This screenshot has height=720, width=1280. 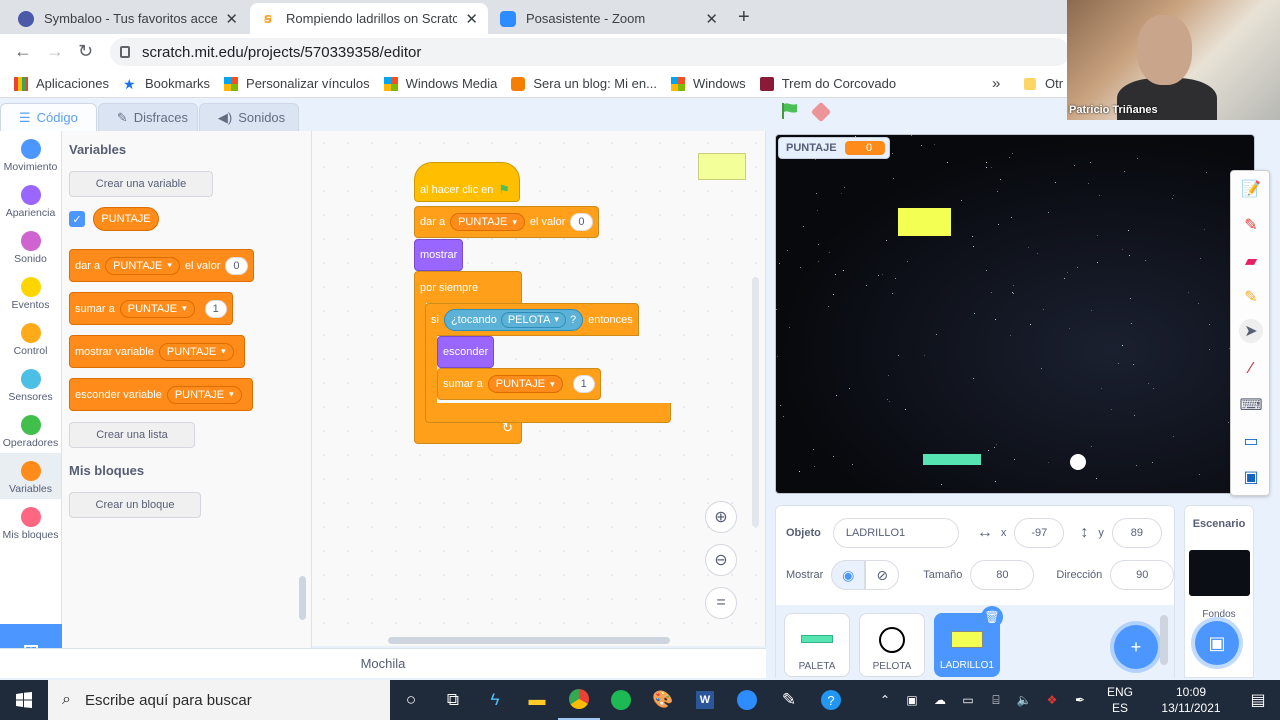 I want to click on help-icon: ?, so click(x=831, y=700).